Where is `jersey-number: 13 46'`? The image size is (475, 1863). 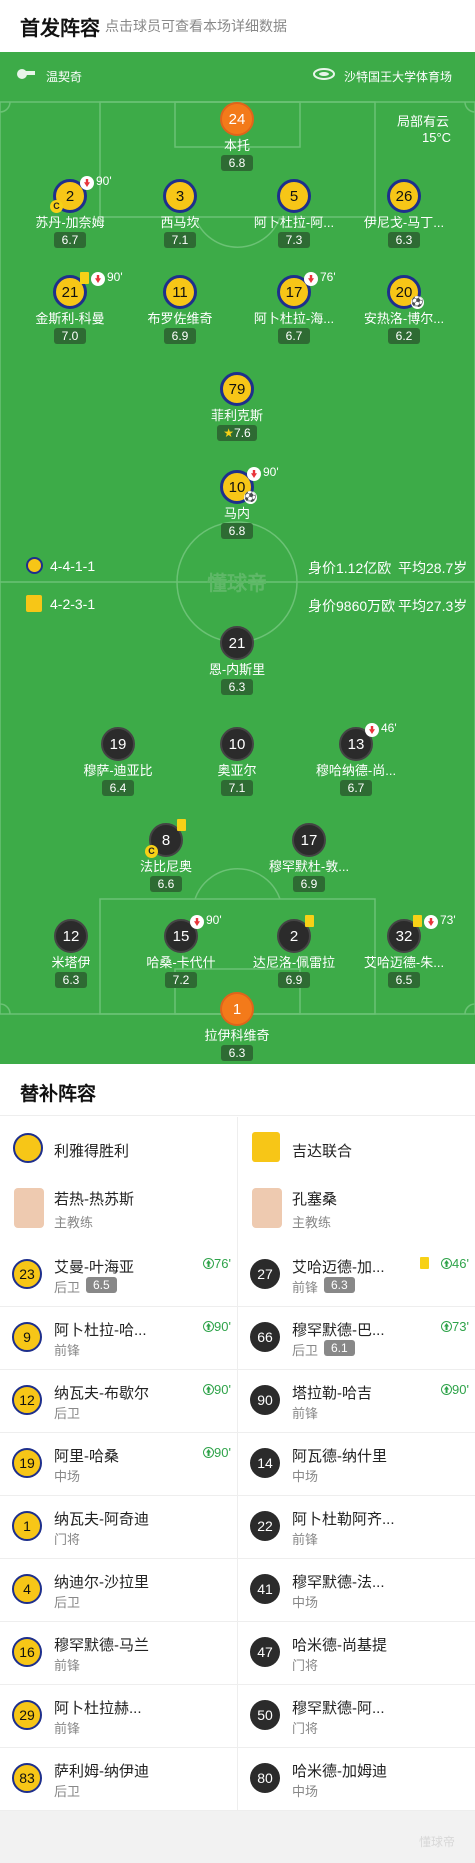 jersey-number: 13 46' is located at coordinates (368, 741).